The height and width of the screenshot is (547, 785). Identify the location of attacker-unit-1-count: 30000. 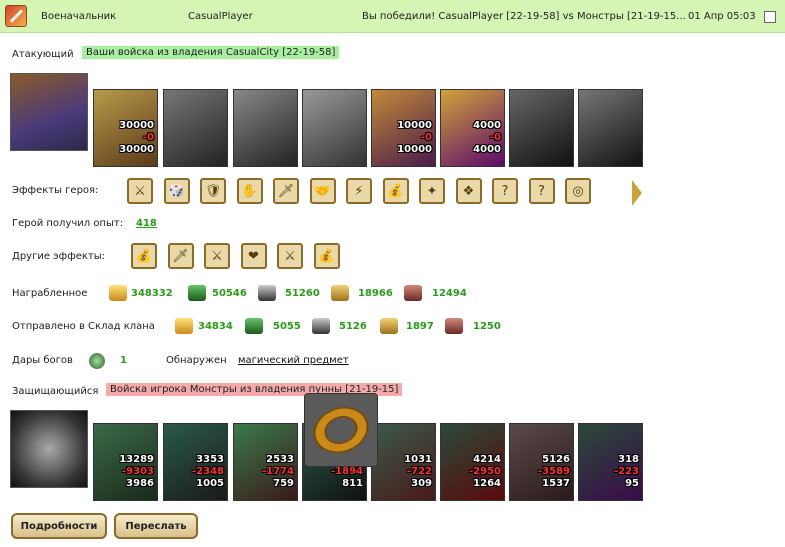
(136, 125).